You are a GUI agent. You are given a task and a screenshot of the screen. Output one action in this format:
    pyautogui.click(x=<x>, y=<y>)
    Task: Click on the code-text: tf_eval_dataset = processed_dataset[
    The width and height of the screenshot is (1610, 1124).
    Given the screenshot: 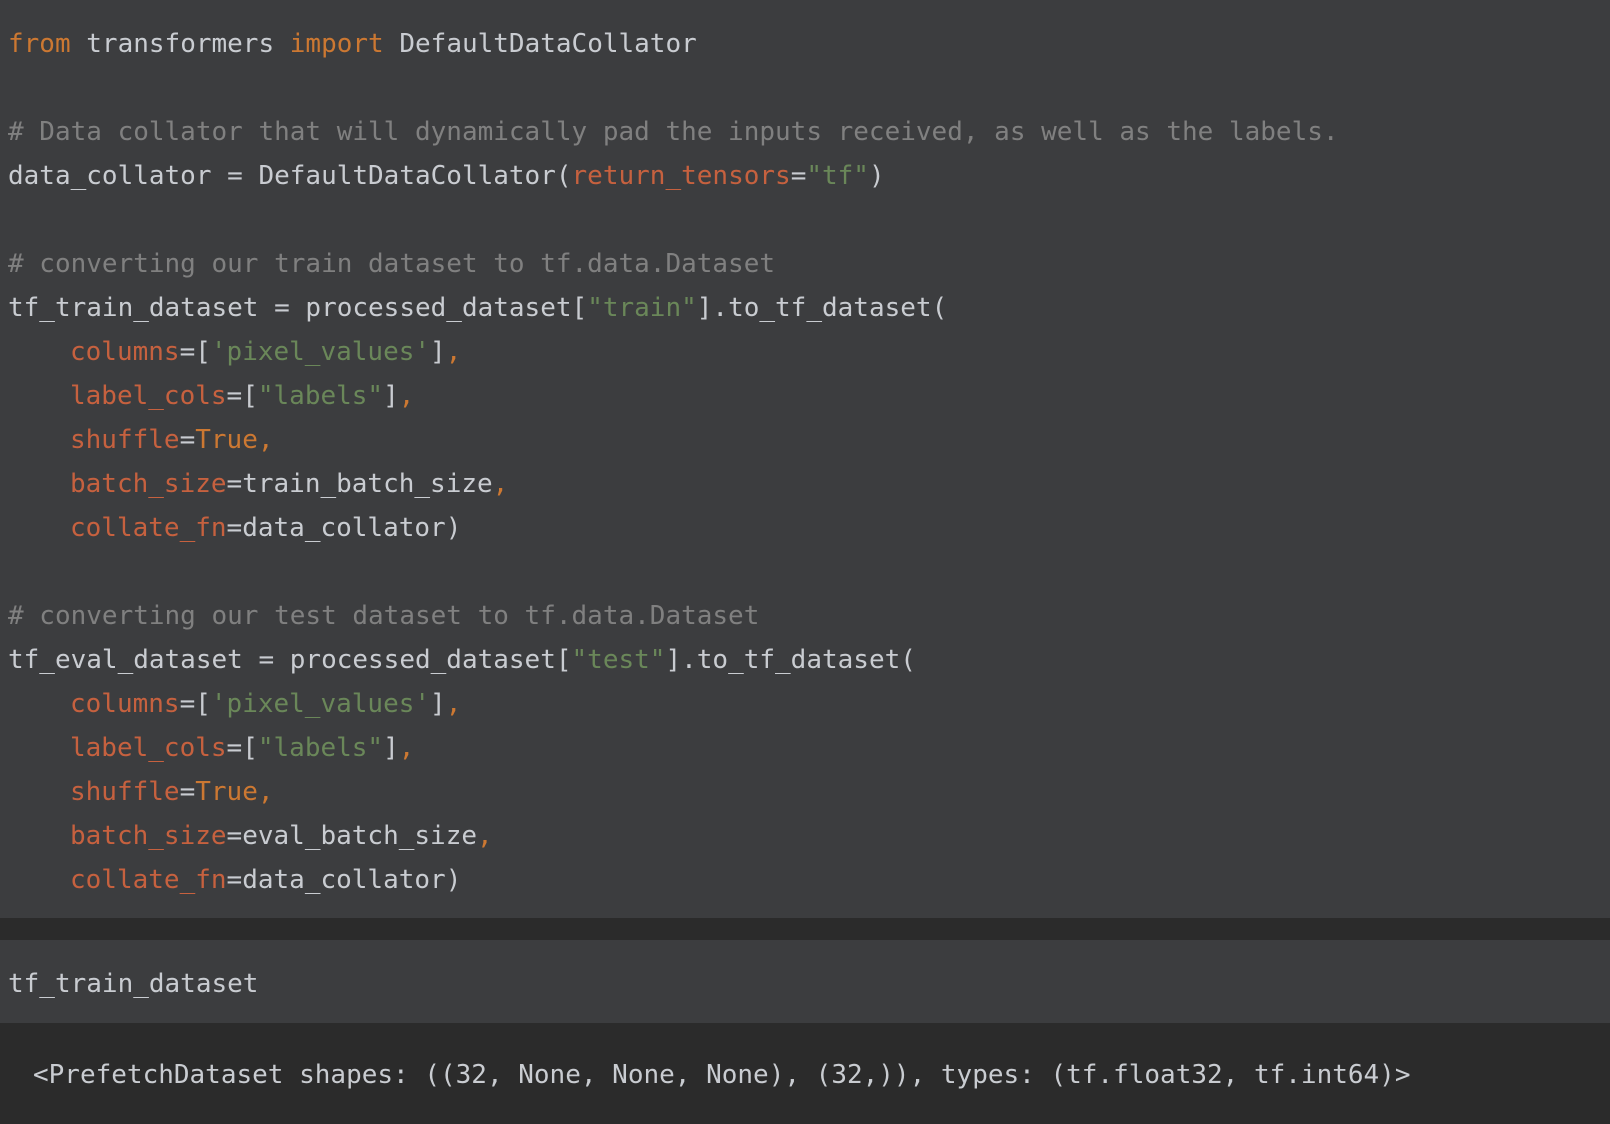 What is the action you would take?
    pyautogui.click(x=290, y=660)
    